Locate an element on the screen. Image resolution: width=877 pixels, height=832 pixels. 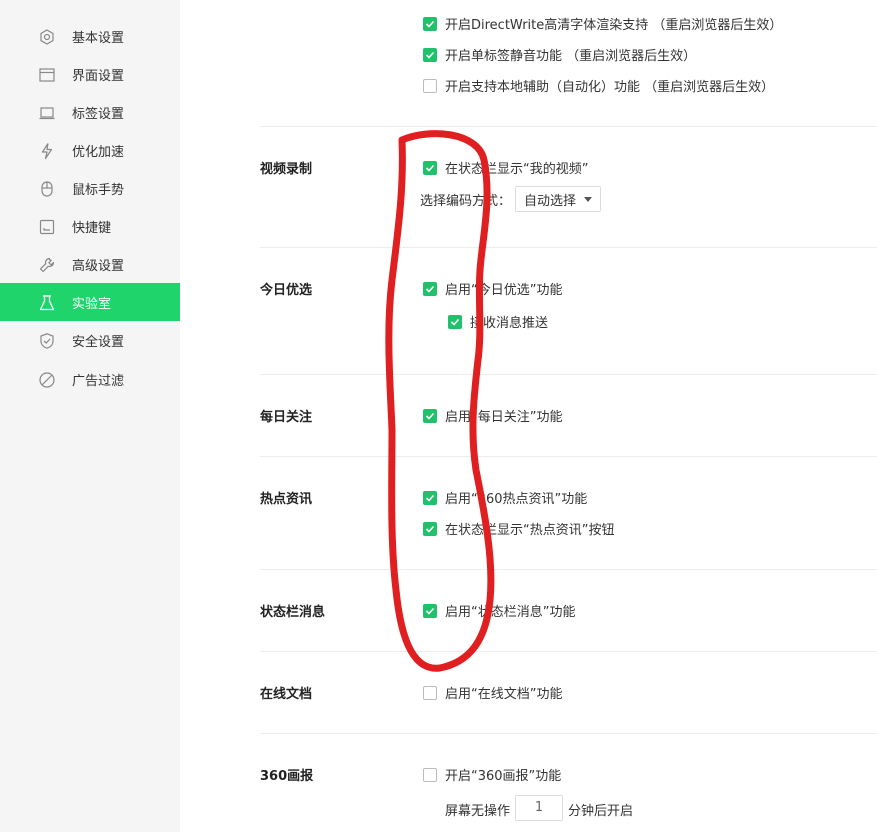
hot-statusbar-checkbox: 在状态栏显示“热点资讯”按钮 is located at coordinates (518, 528).